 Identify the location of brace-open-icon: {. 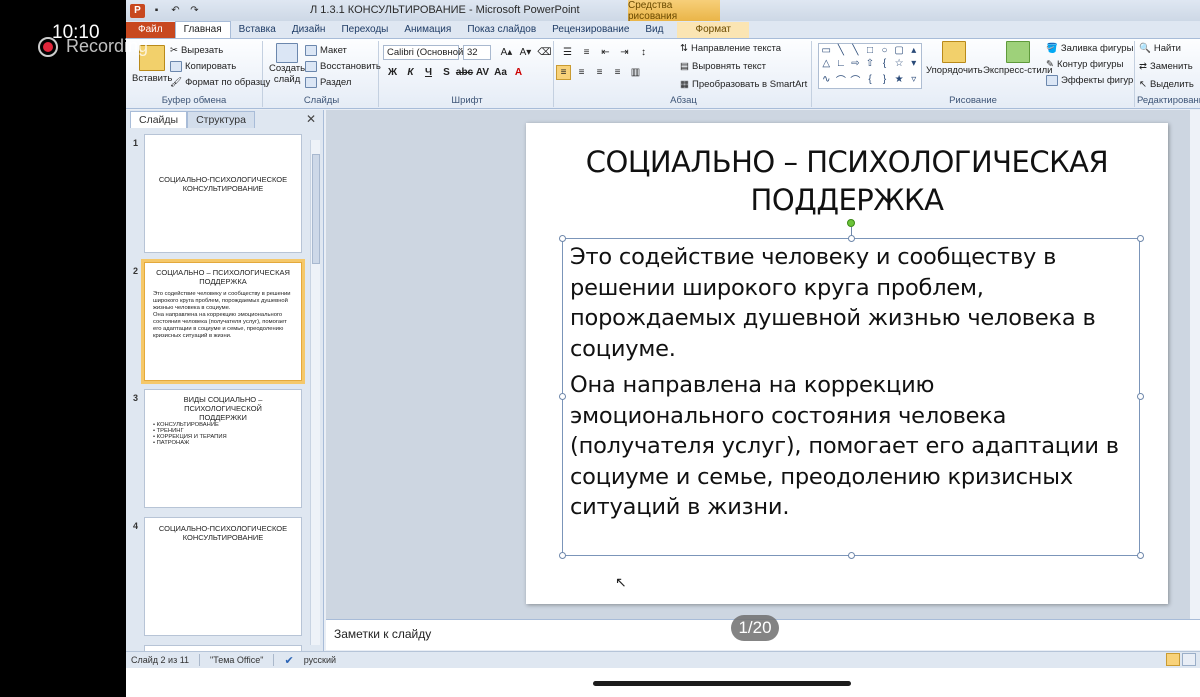
(869, 79).